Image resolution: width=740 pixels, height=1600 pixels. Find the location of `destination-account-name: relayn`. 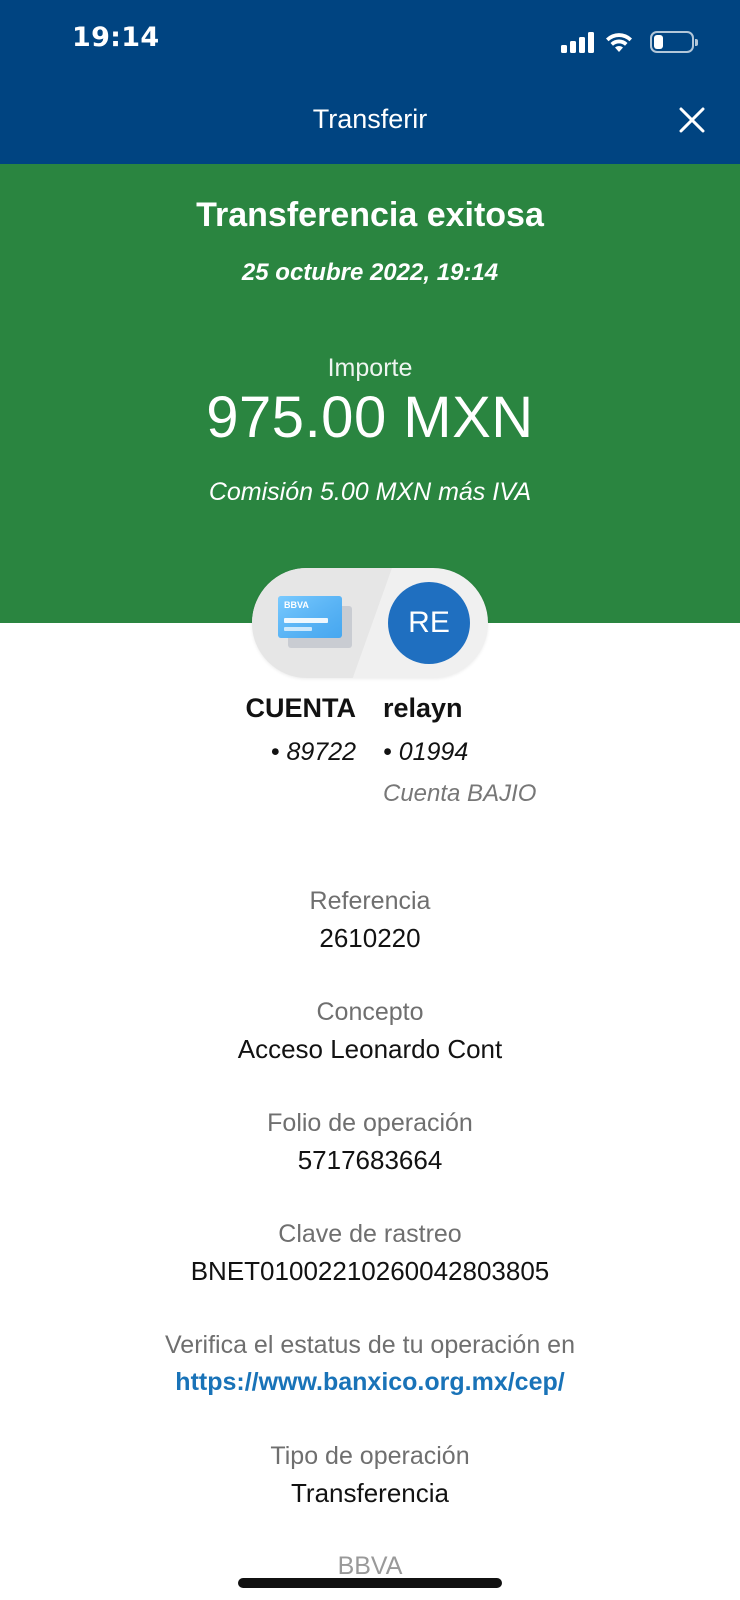

destination-account-name: relayn is located at coordinates (423, 708).